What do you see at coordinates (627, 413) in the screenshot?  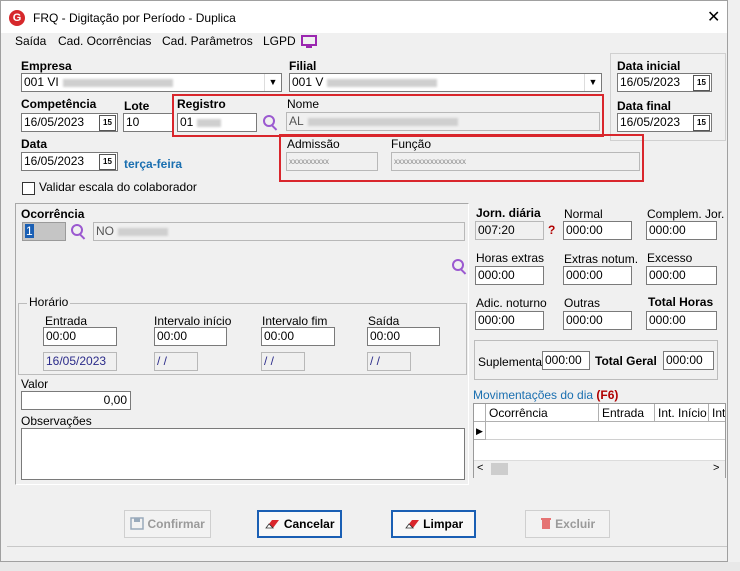 I see `grid-col-entrada: Entrada` at bounding box center [627, 413].